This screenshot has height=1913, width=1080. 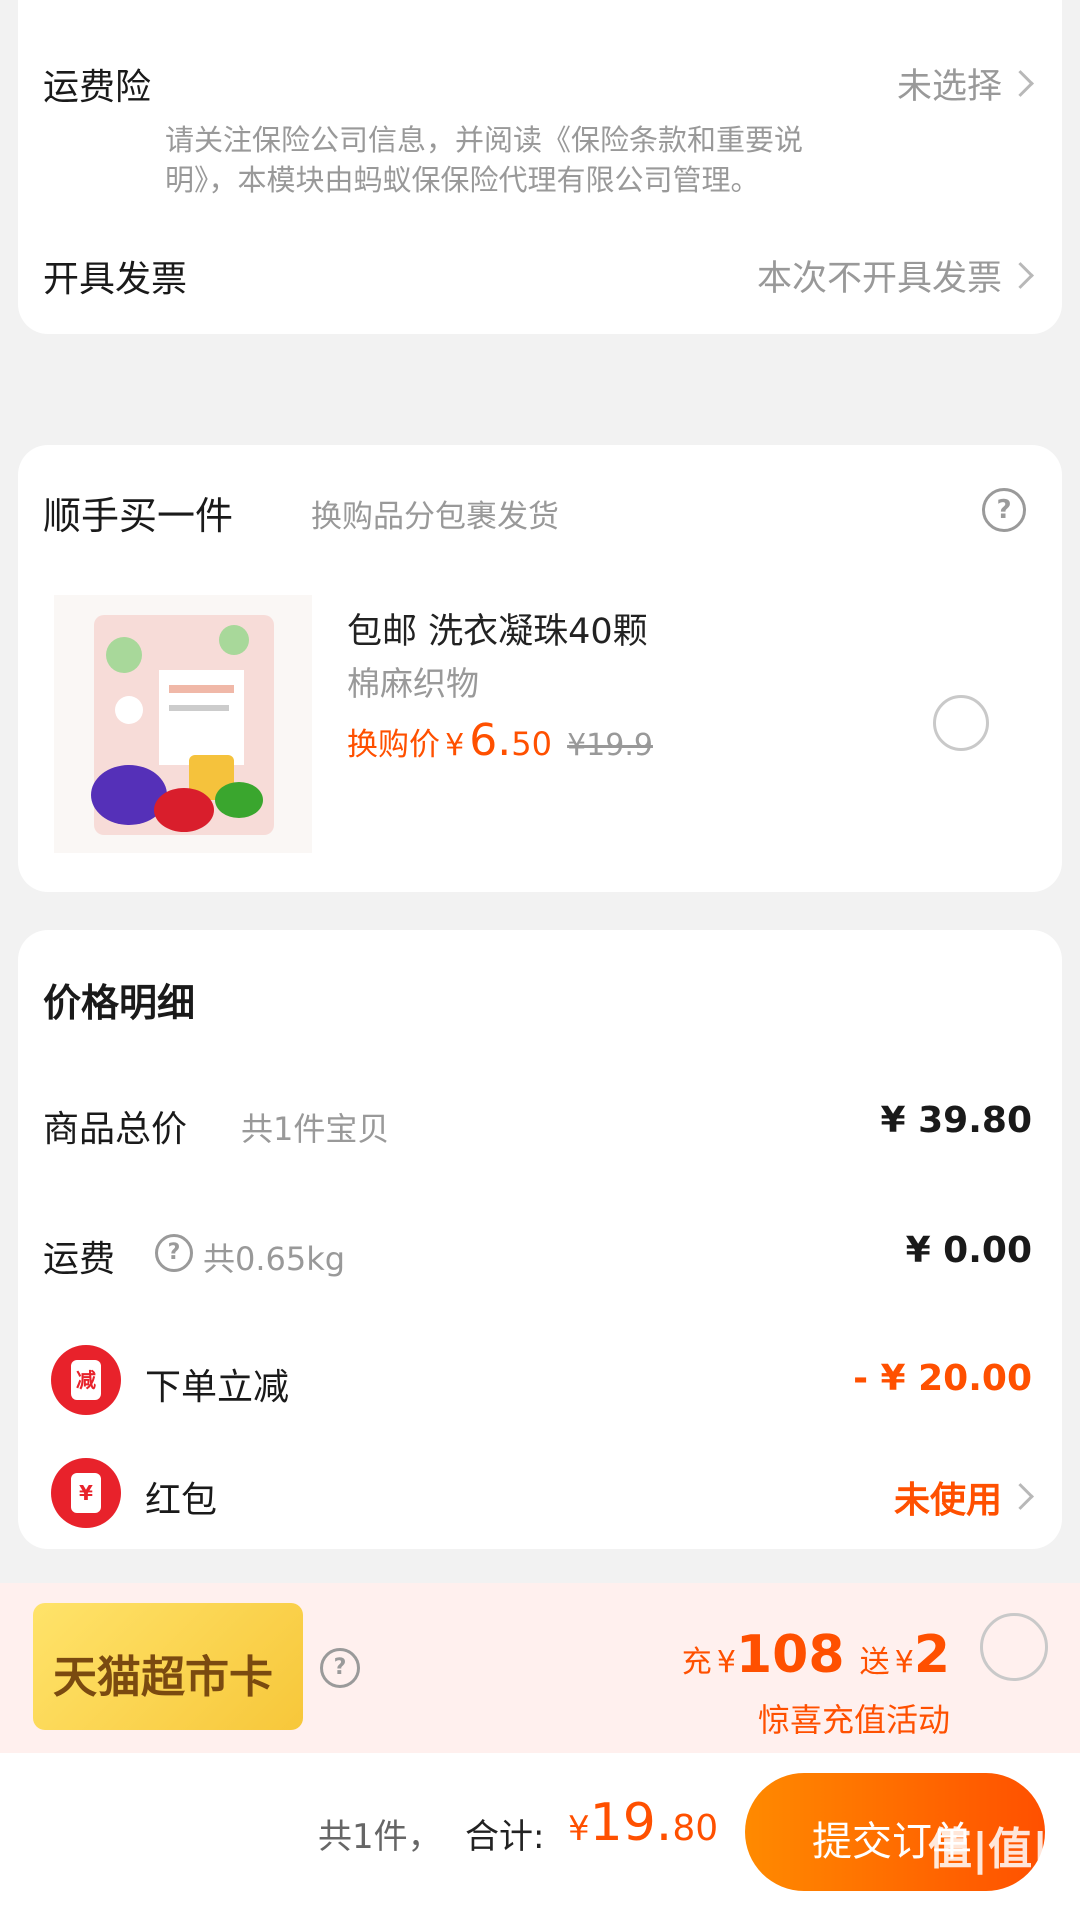 I want to click on shipping-fee-label: 运费, so click(x=79, y=1259).